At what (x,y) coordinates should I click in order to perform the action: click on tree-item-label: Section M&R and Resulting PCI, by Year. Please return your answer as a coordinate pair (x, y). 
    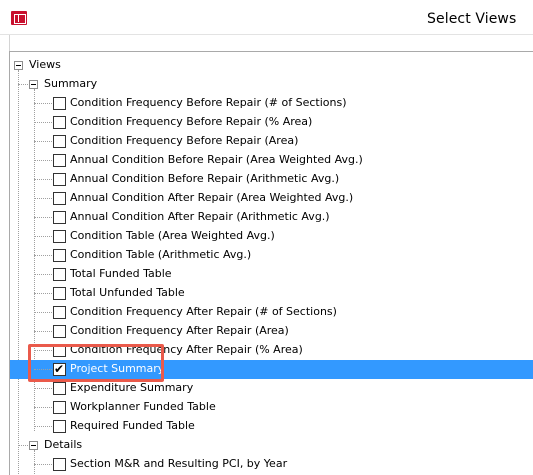
    Looking at the image, I should click on (179, 463).